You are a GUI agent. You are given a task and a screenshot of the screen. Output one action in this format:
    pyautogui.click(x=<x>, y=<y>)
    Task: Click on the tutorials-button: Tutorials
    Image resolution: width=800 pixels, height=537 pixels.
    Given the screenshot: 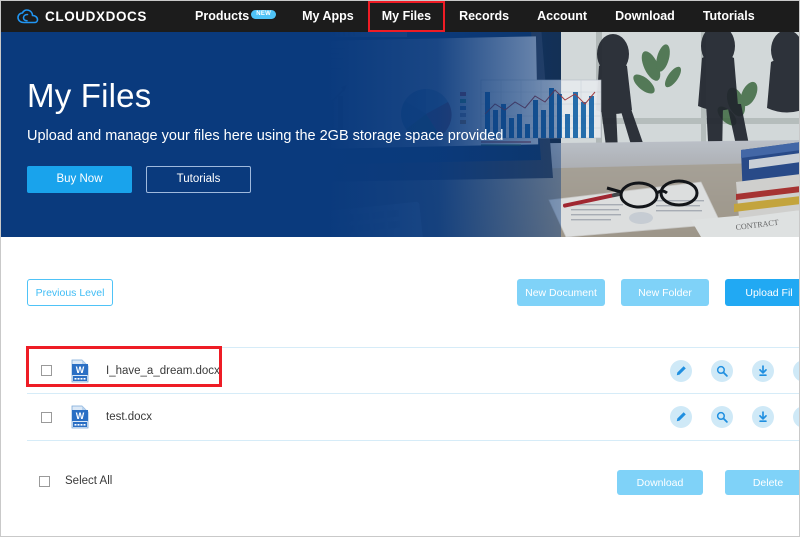 What is the action you would take?
    pyautogui.click(x=198, y=179)
    